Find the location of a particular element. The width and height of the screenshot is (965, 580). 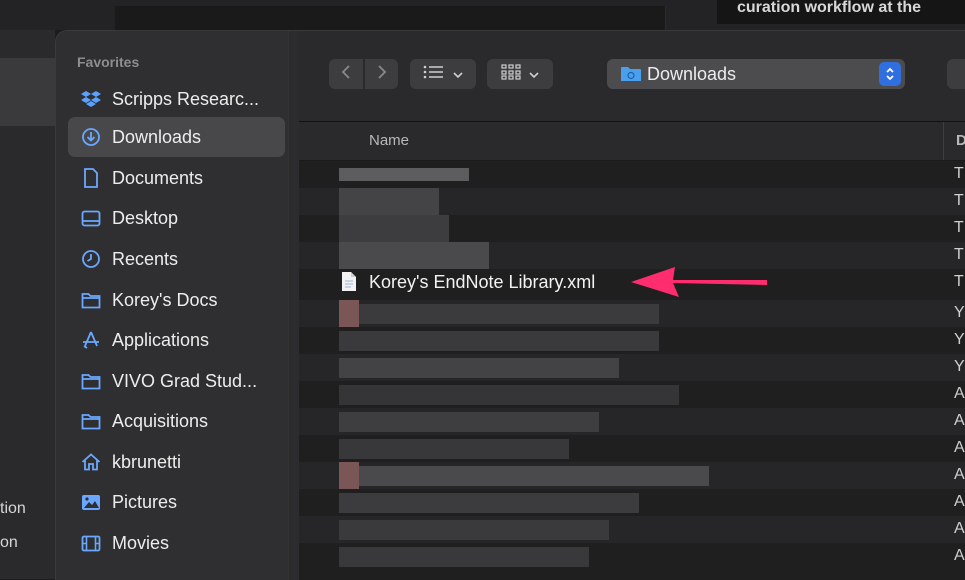

background-text: tion is located at coordinates (13, 508).